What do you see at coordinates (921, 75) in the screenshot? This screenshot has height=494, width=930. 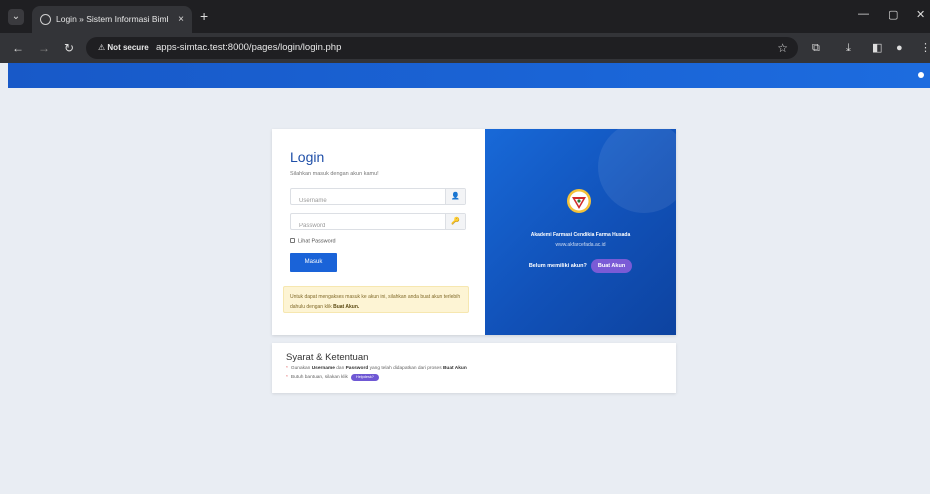 I see `status-dot` at bounding box center [921, 75].